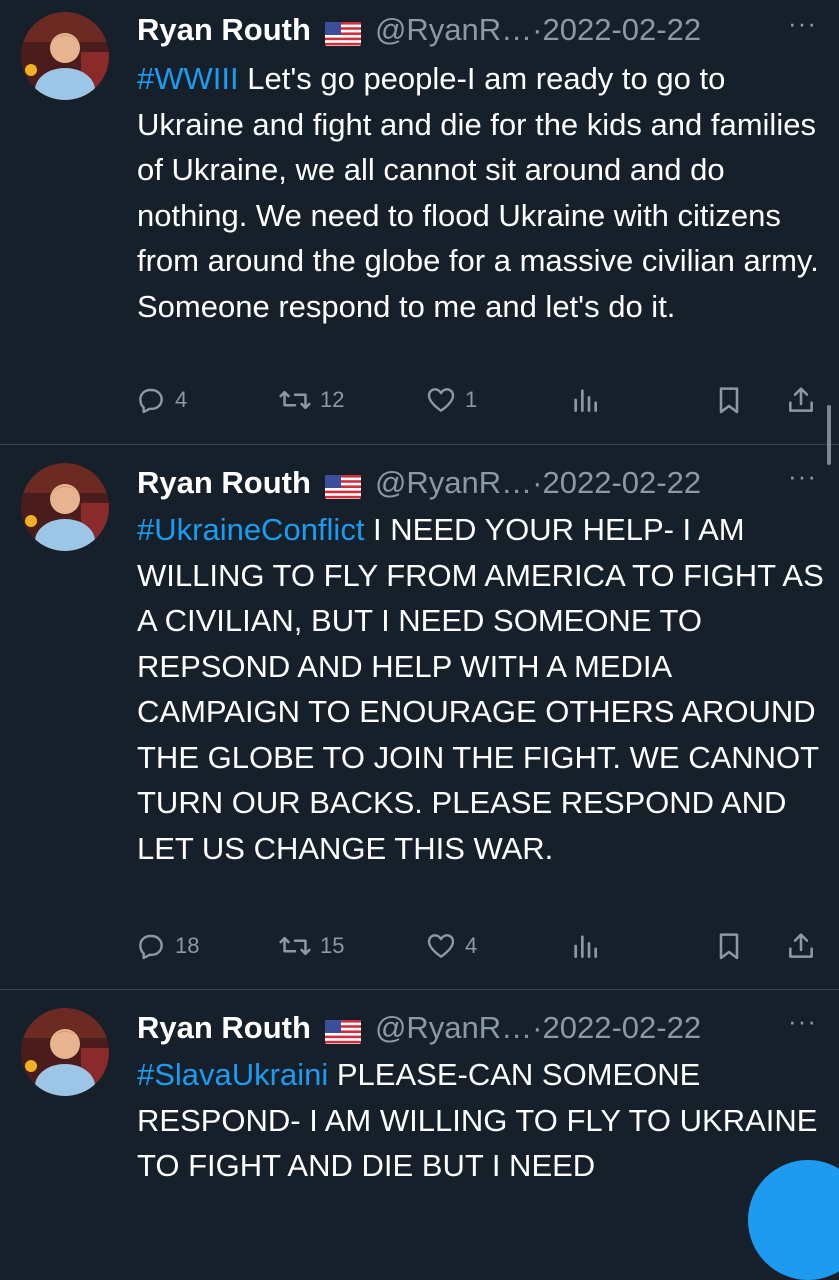  I want to click on reply-count: 4, so click(181, 399).